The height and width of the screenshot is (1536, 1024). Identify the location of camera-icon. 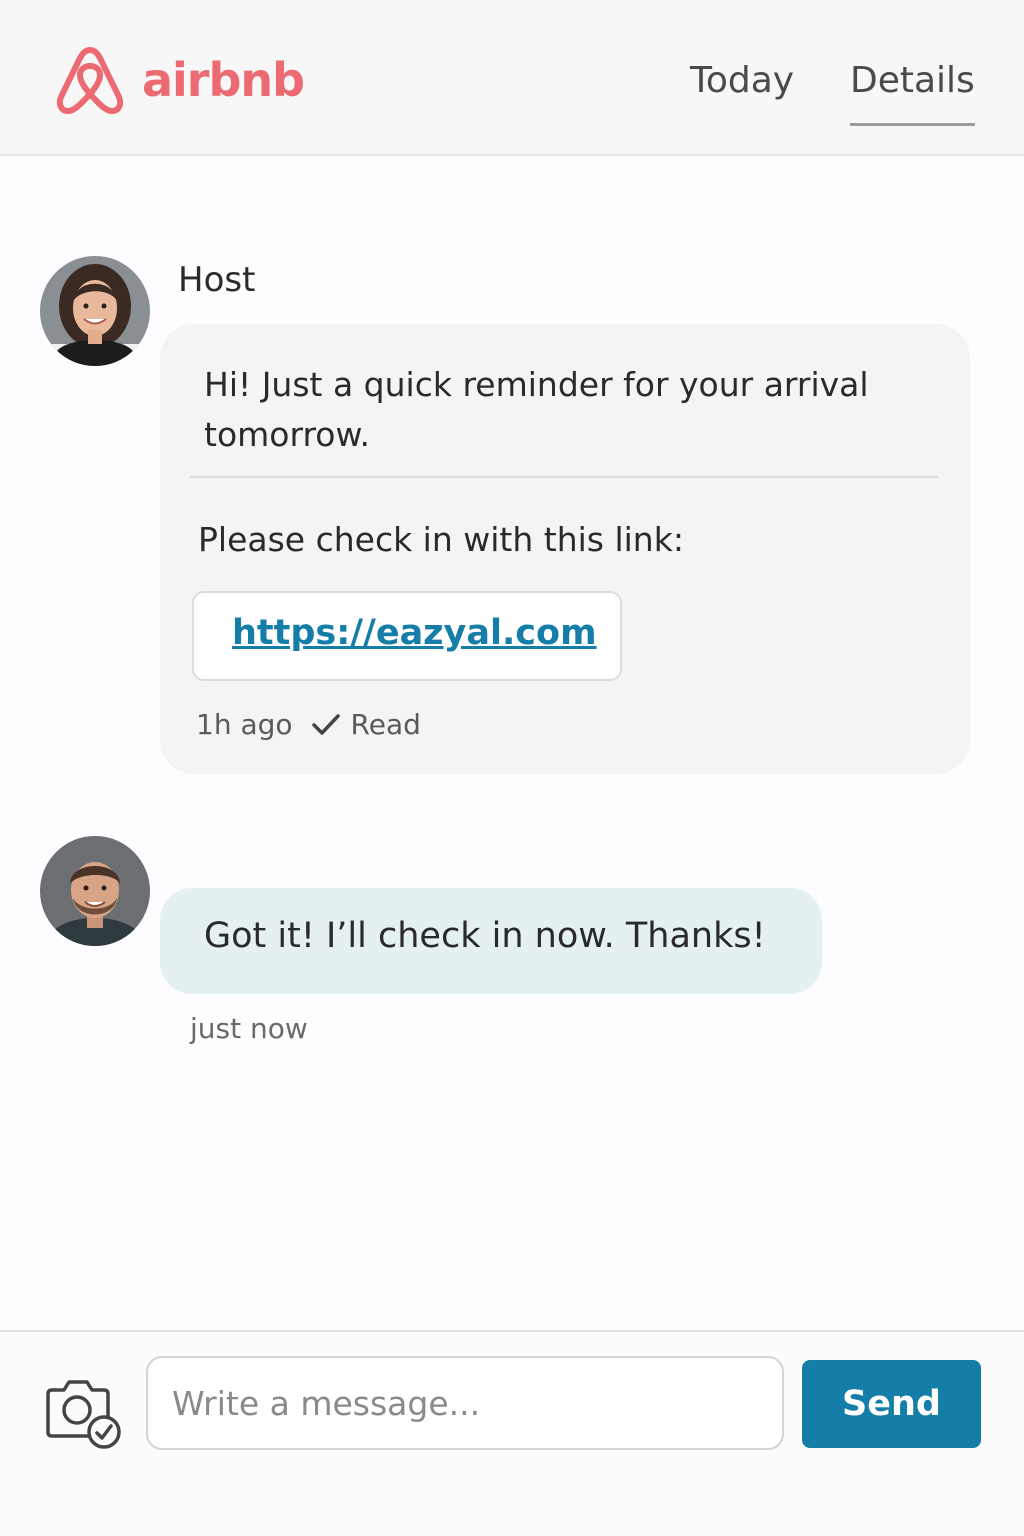
(84, 1412).